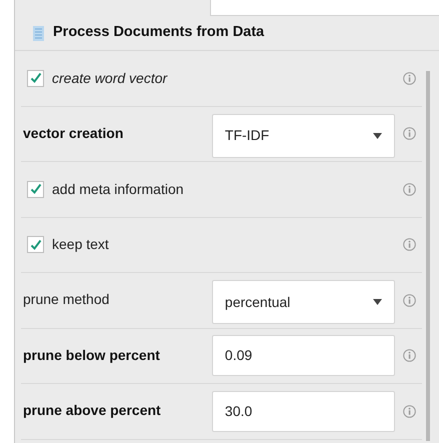  Describe the element at coordinates (303, 302) in the screenshot. I see `dropdown: percentual` at that location.